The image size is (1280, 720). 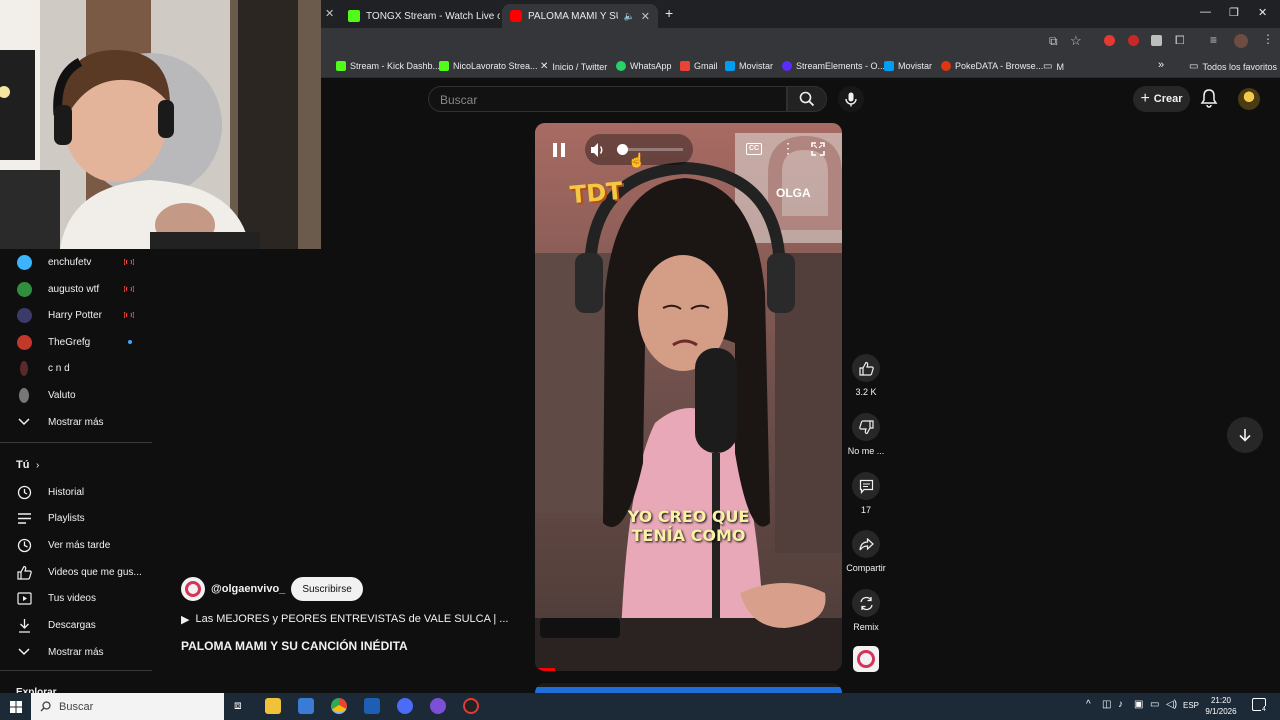 What do you see at coordinates (1249, 99) in the screenshot?
I see `account-avatar` at bounding box center [1249, 99].